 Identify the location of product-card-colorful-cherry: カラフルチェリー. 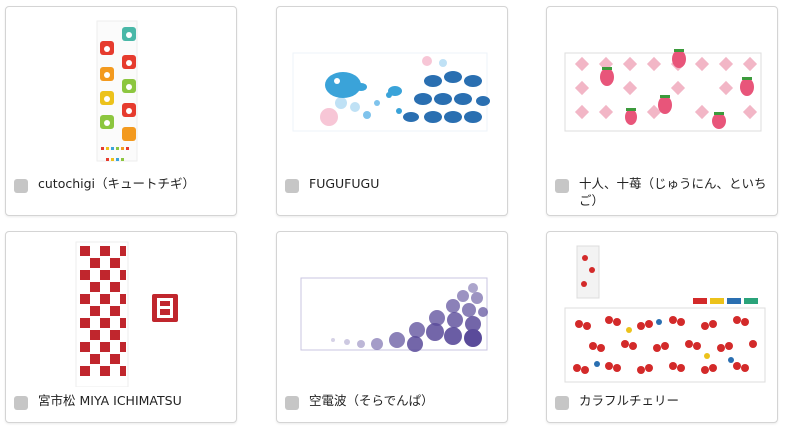
(662, 327).